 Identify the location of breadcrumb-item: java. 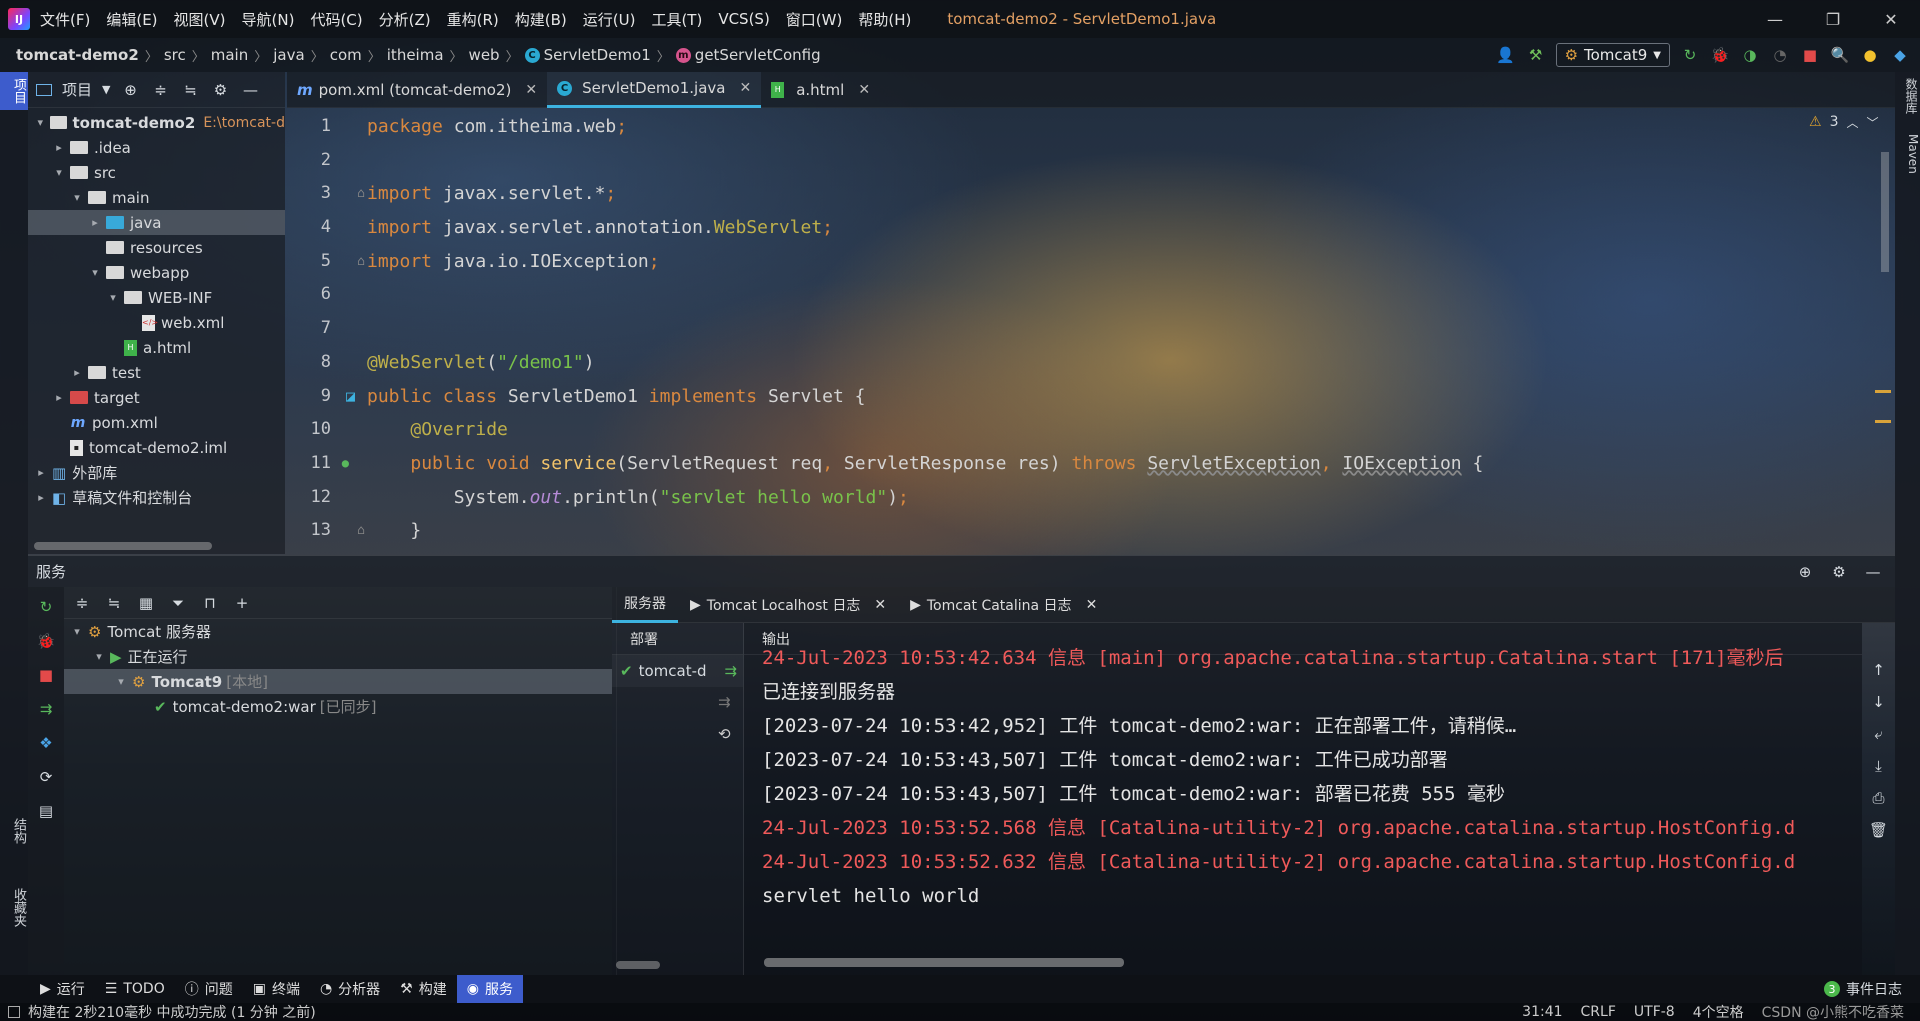
(288, 55).